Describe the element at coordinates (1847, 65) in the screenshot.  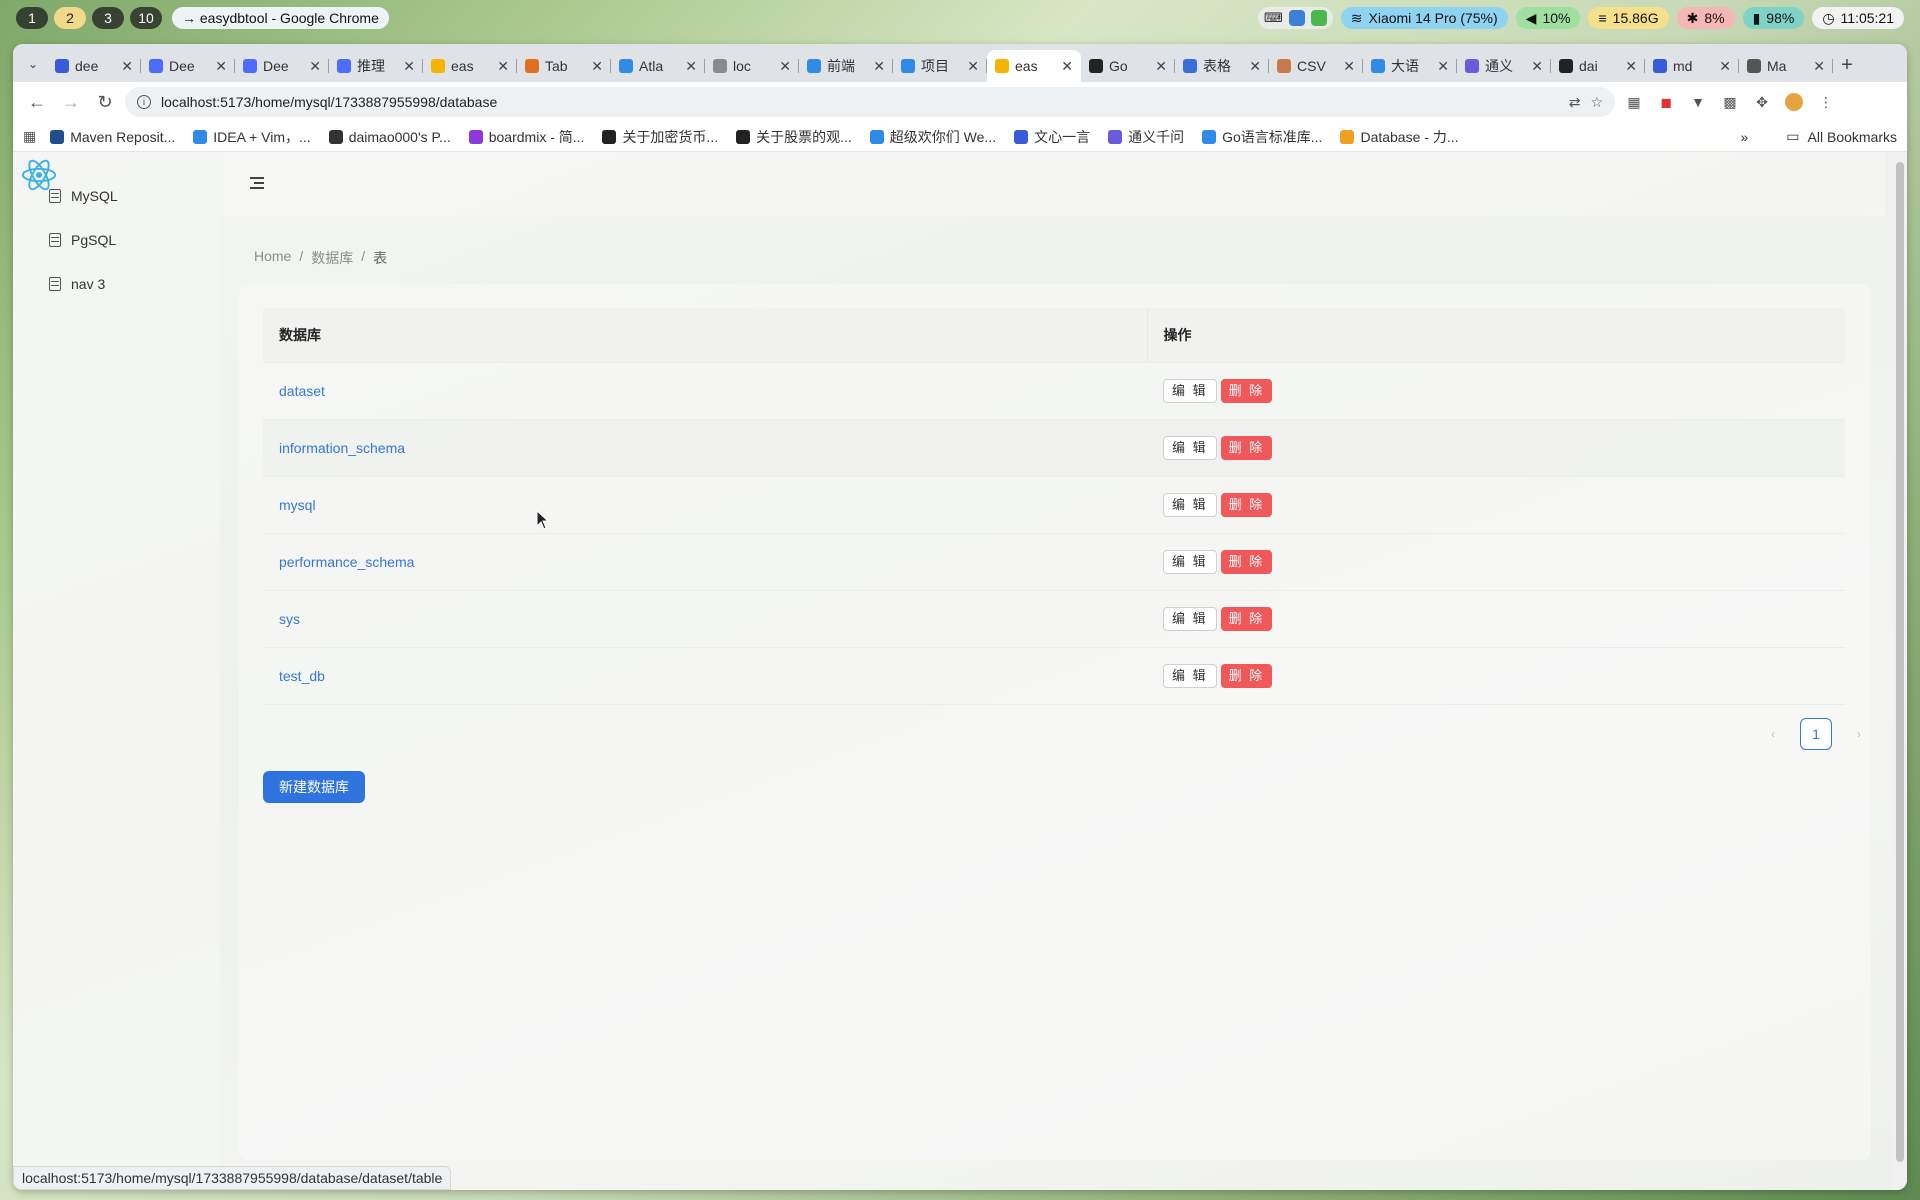
I see `new-tab-button: +` at that location.